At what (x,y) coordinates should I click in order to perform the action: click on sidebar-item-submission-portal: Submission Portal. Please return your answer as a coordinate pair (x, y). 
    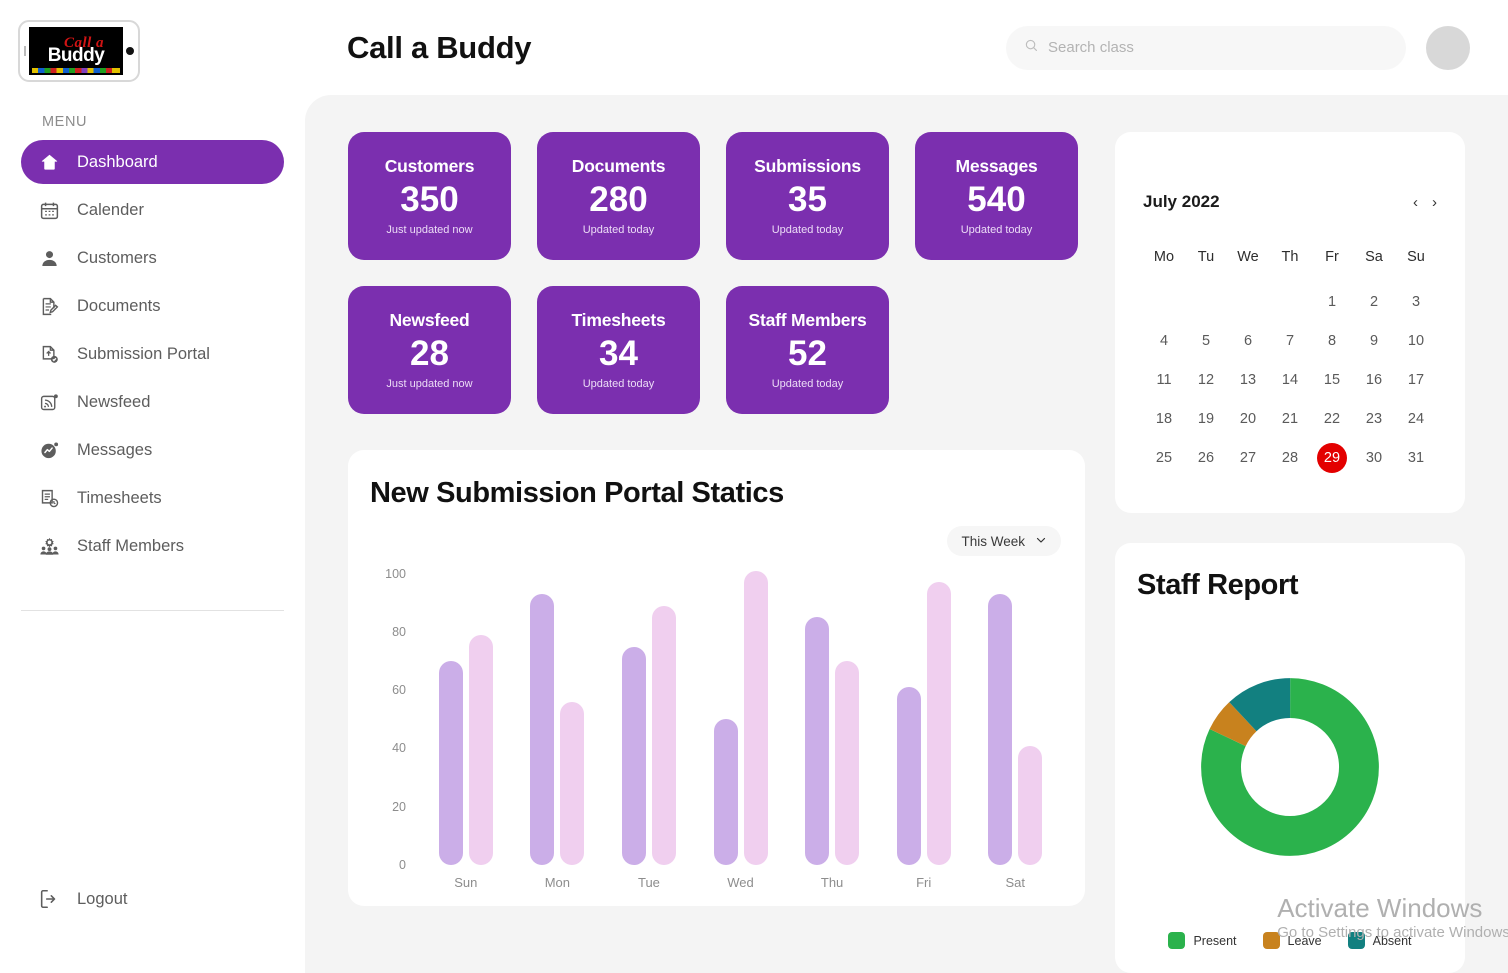
    Looking at the image, I should click on (152, 354).